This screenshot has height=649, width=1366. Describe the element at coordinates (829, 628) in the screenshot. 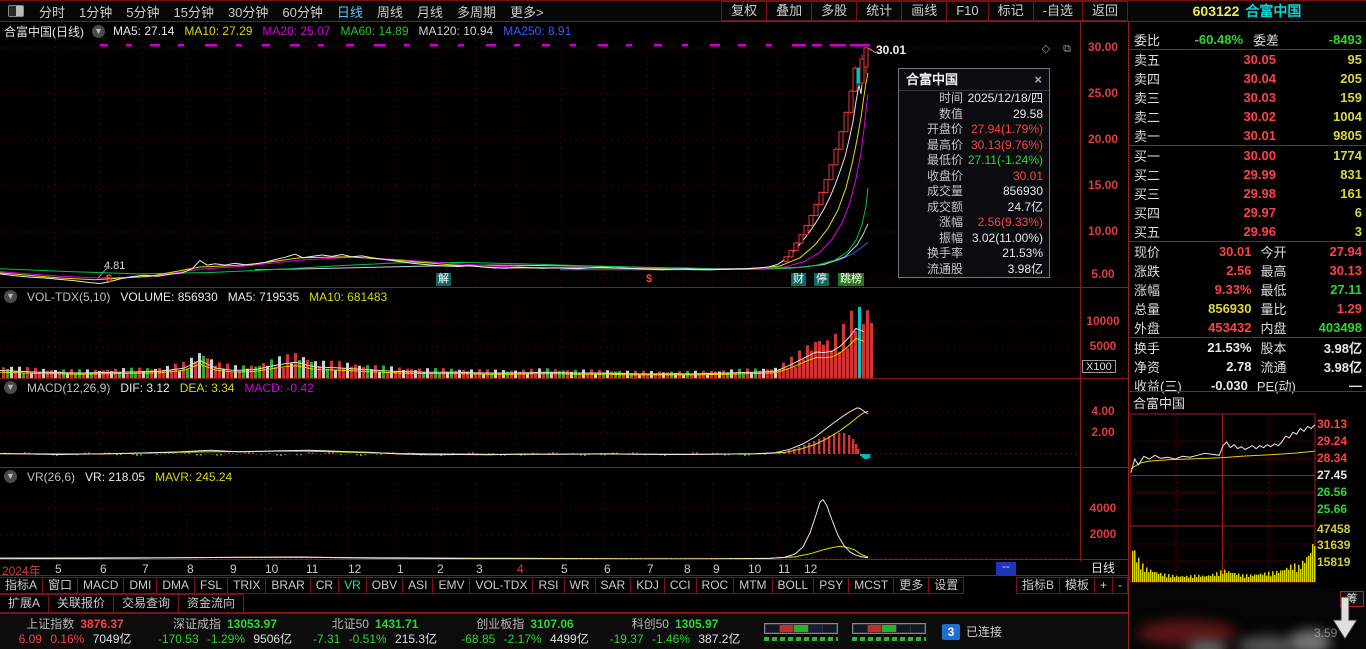

I see `heat-segment` at that location.